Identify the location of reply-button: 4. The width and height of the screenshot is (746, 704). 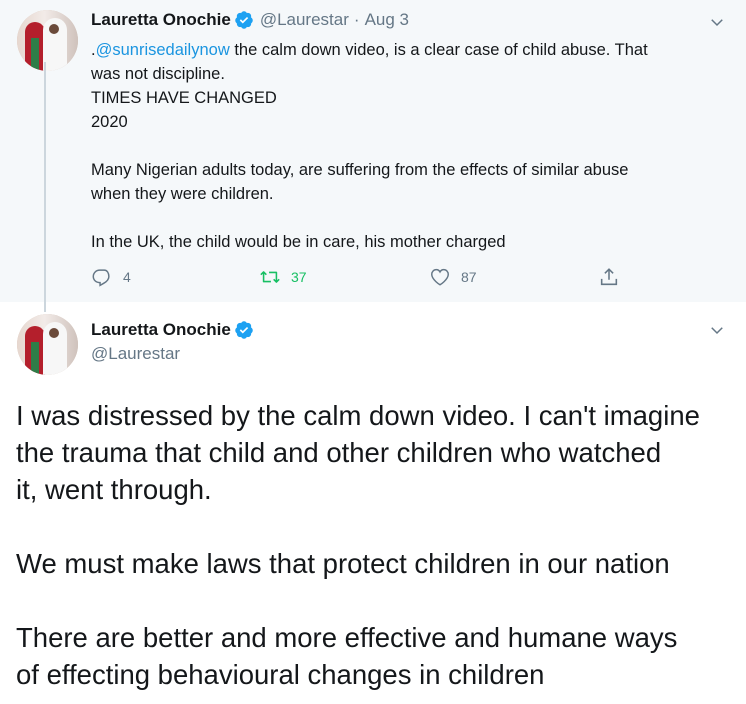
(111, 277).